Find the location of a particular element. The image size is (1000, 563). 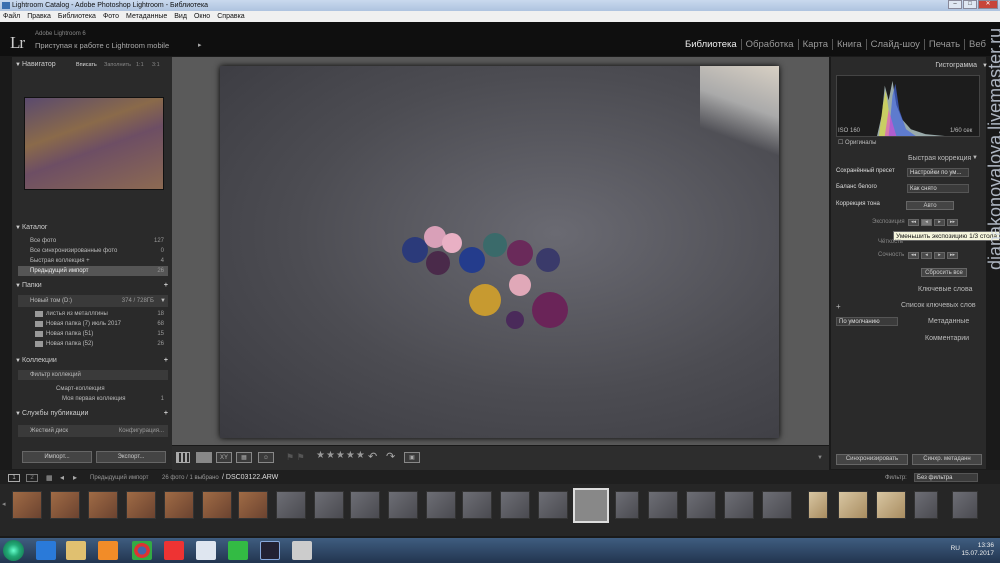

menu-file: Файл is located at coordinates (11, 16).